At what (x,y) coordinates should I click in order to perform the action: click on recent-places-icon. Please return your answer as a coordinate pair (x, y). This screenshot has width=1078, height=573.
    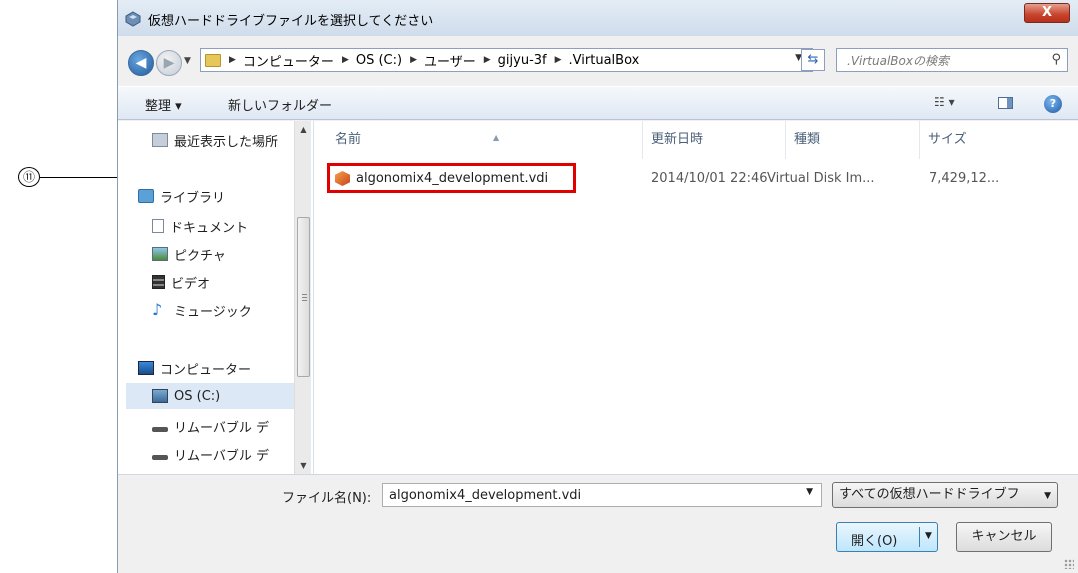
    Looking at the image, I should click on (160, 140).